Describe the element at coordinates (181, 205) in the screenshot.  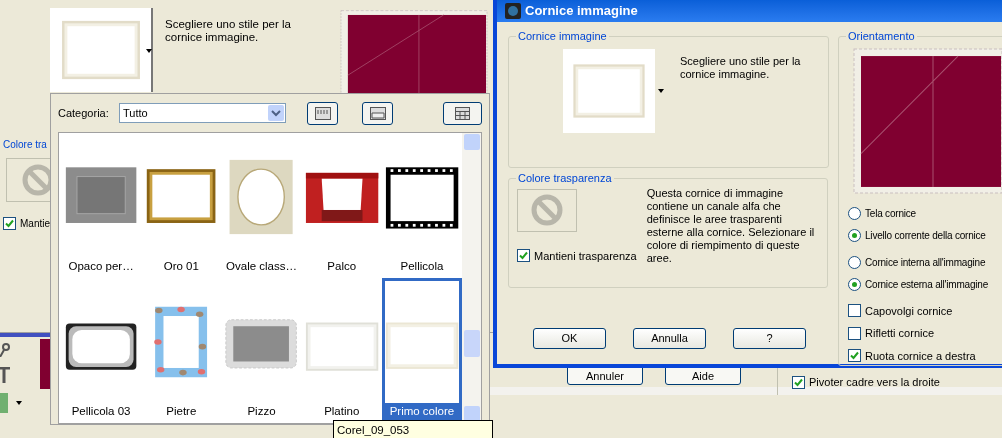
I see `frame-item: Oro 01` at that location.